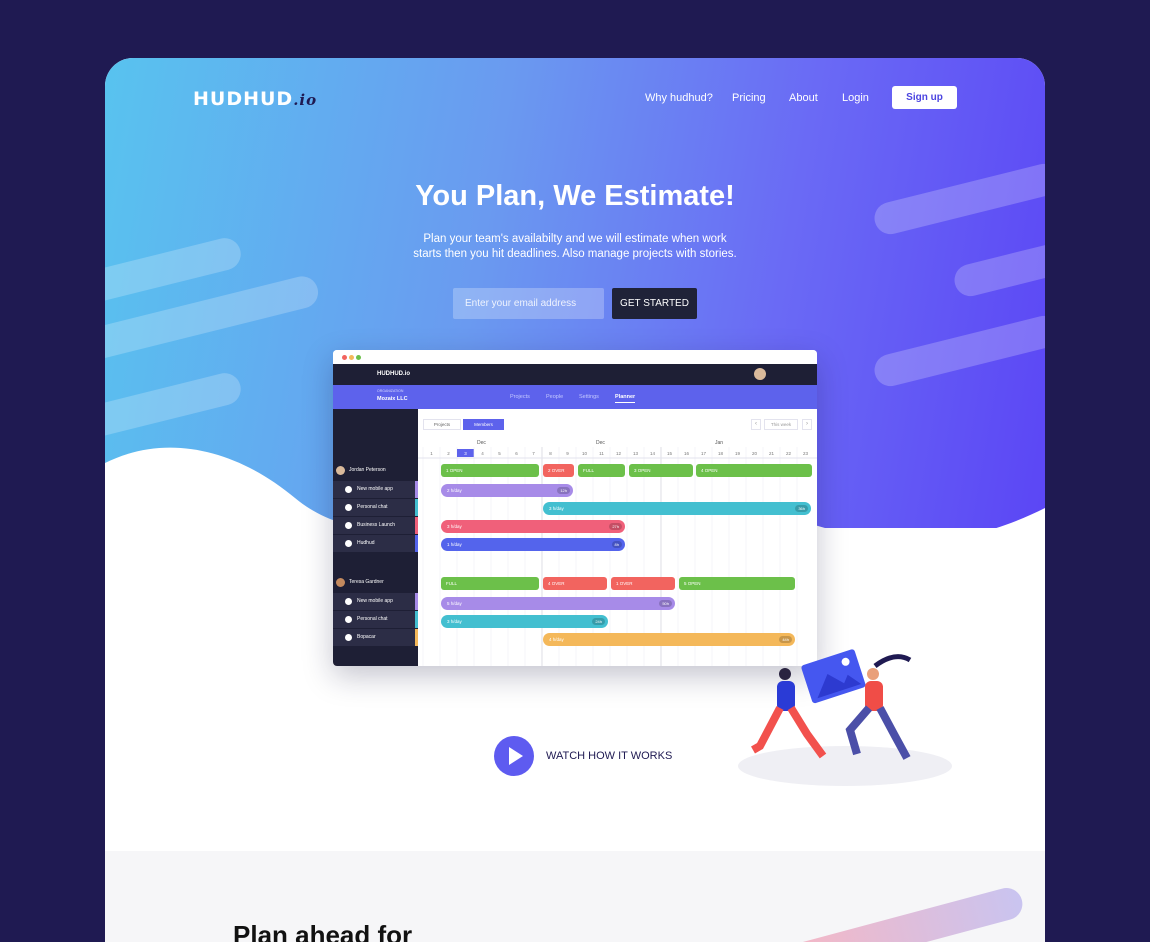 The height and width of the screenshot is (942, 1150). I want to click on avatar, so click(340, 470).